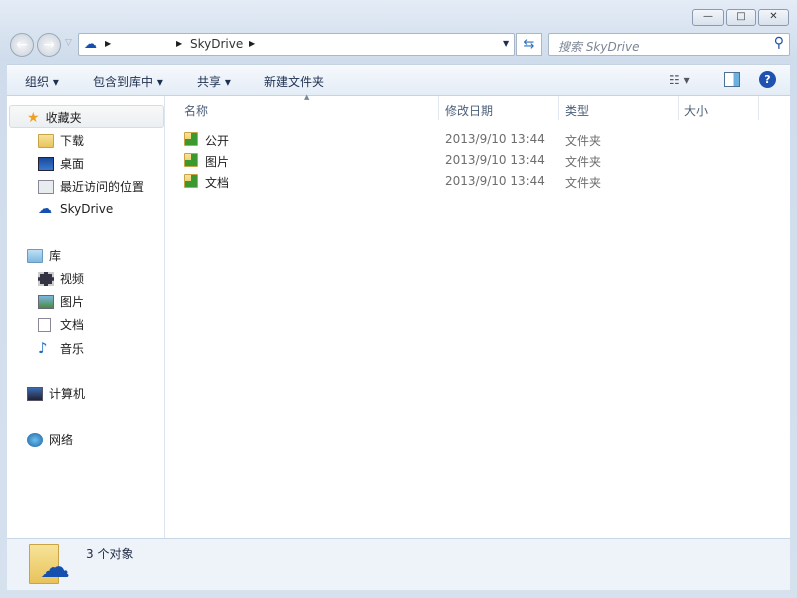  I want to click on column-header-date: 修改日期, so click(469, 110).